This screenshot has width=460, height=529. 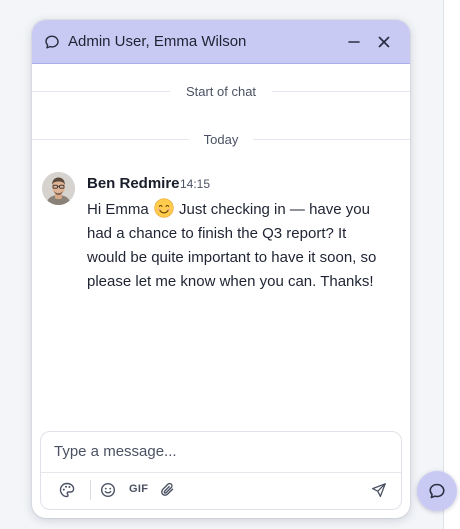 I want to click on avatar-photo, so click(x=58, y=188).